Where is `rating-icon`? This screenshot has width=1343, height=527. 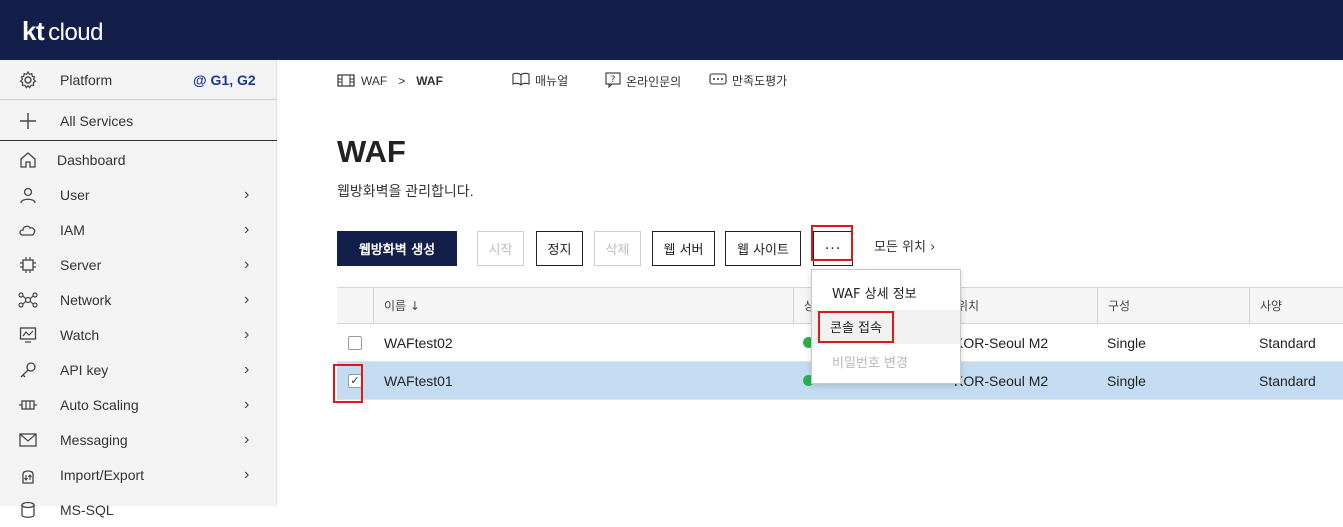
rating-icon is located at coordinates (718, 80).